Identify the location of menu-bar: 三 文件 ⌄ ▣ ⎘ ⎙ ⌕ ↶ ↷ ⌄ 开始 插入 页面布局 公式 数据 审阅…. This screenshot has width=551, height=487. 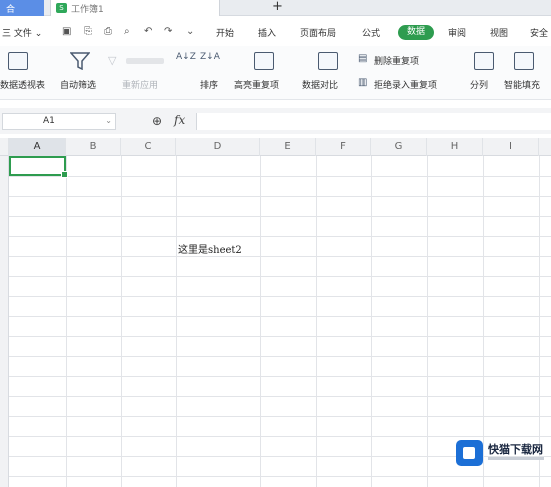
(275, 33).